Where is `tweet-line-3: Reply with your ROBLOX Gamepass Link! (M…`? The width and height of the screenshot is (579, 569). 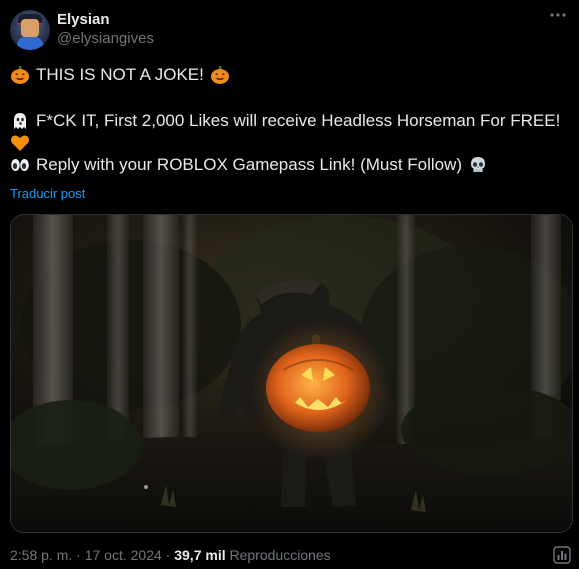 tweet-line-3: Reply with your ROBLOX Gamepass Link! (M… is located at coordinates (291, 165).